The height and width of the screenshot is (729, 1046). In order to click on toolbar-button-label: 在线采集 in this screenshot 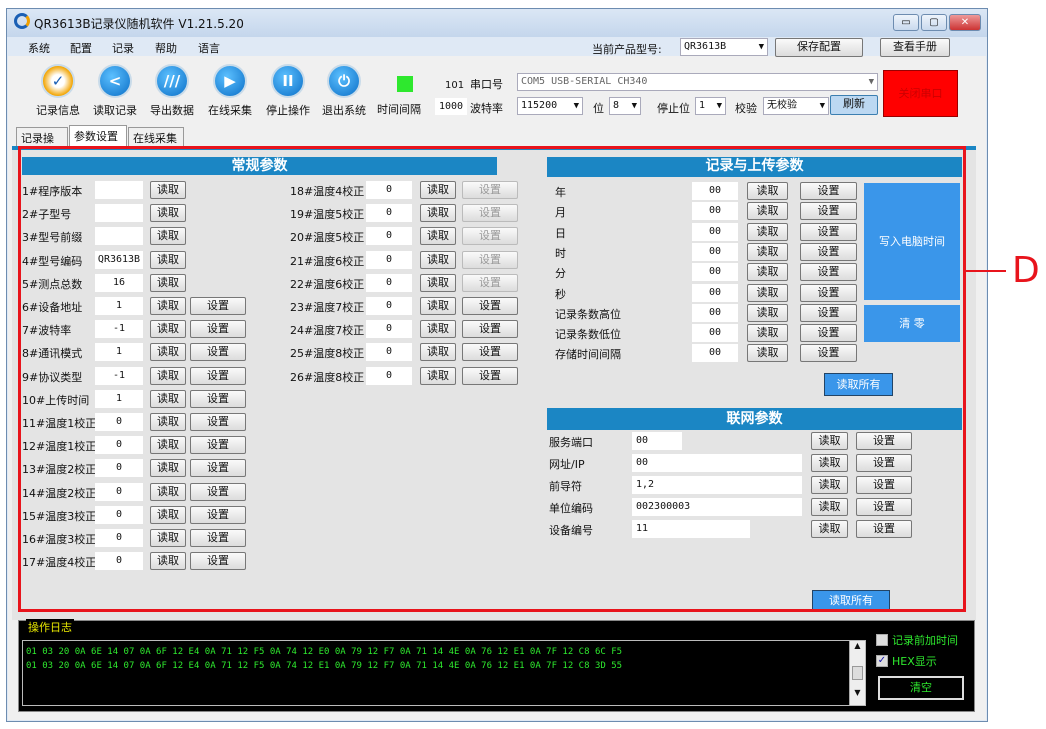, I will do `click(230, 110)`.